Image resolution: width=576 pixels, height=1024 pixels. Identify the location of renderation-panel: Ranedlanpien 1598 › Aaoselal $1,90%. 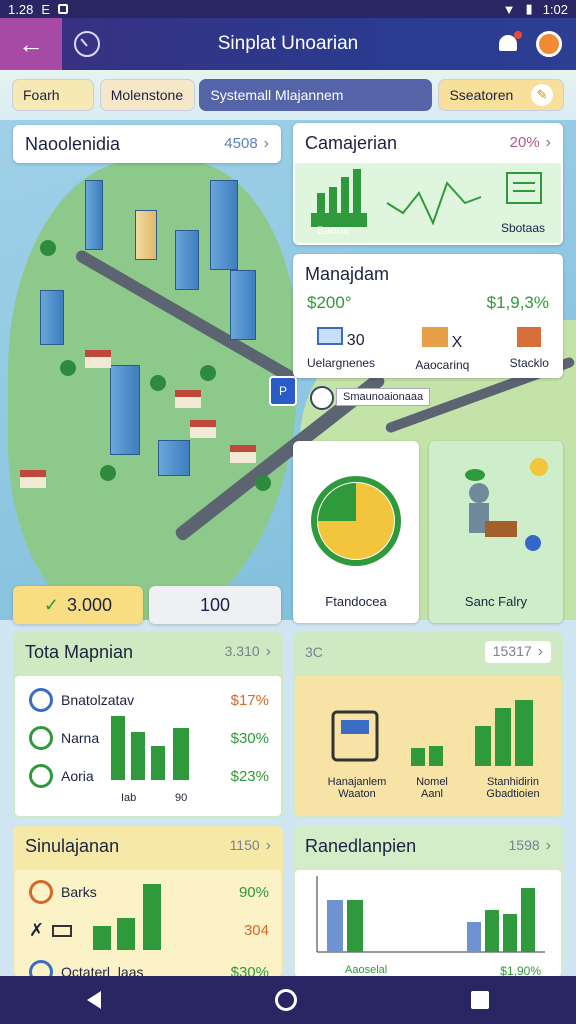
(428, 901).